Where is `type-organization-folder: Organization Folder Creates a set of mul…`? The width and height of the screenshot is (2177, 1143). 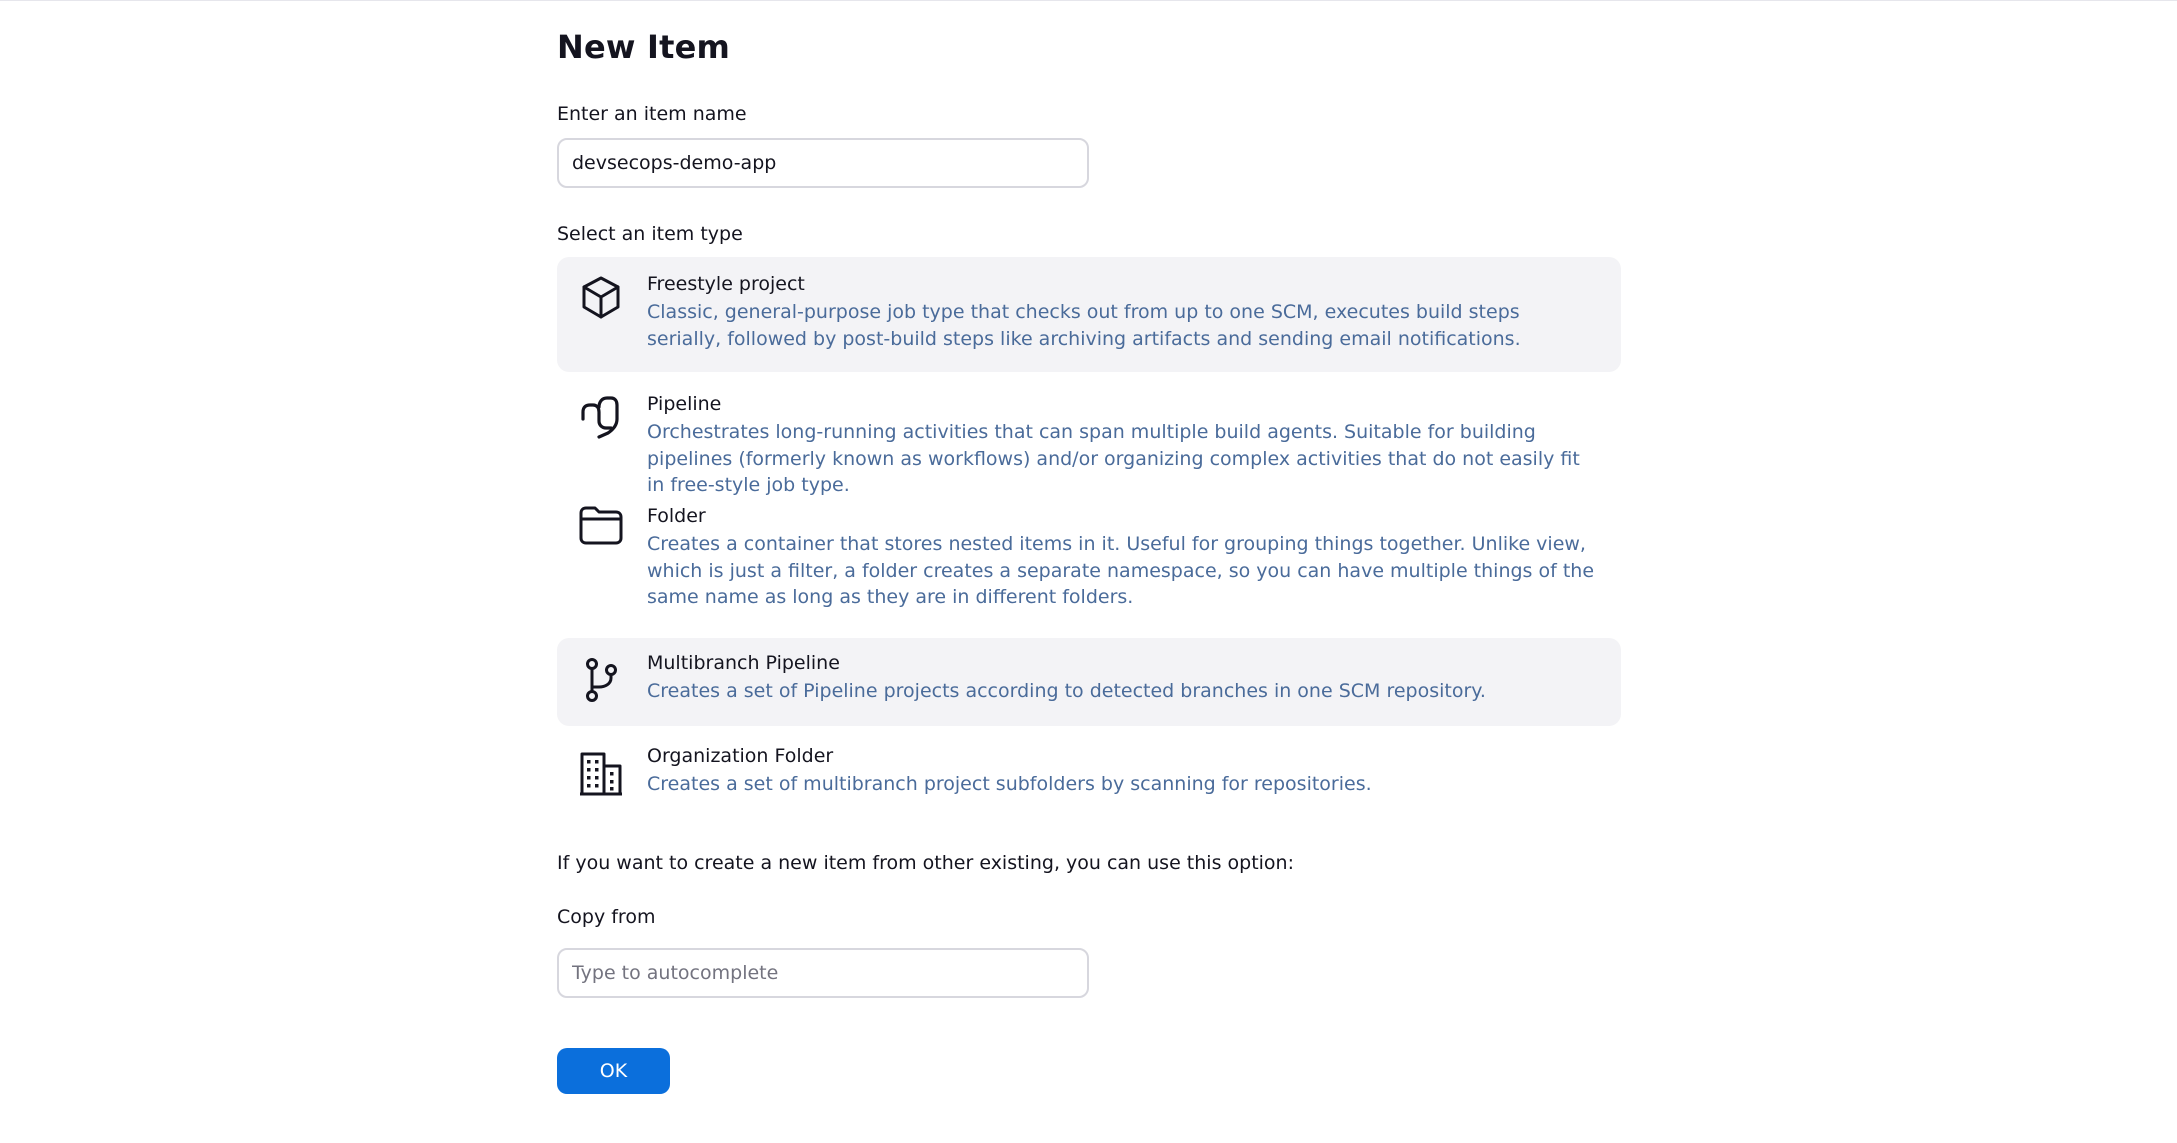
type-organization-folder: Organization Folder Creates a set of mul… is located at coordinates (1089, 777).